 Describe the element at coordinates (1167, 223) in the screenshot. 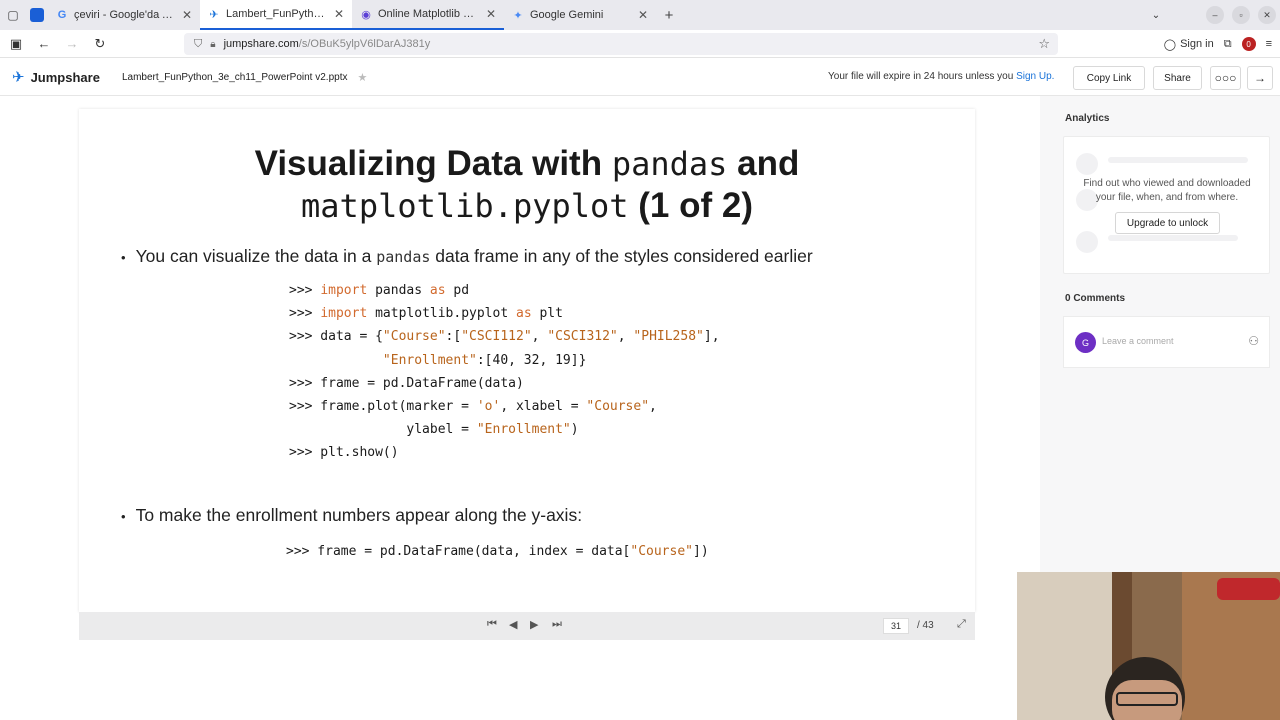

I see `upgrade-button: Upgrade to unlock` at that location.